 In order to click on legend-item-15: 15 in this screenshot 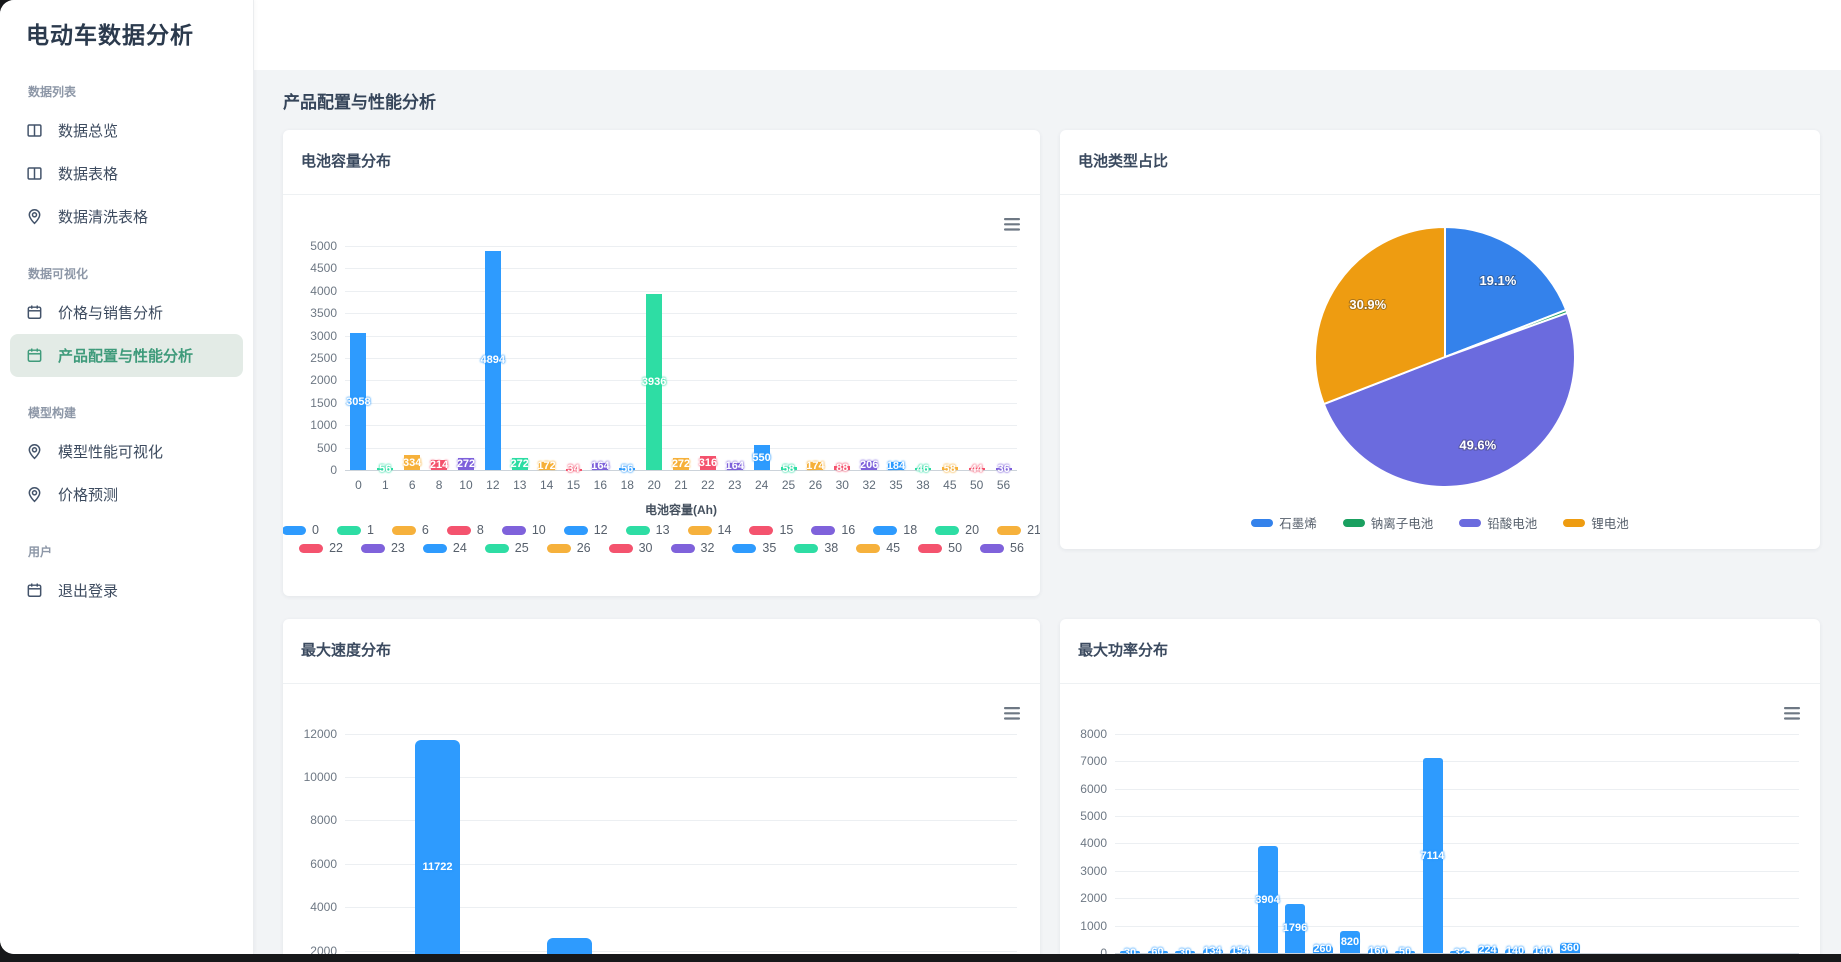, I will do `click(771, 530)`.